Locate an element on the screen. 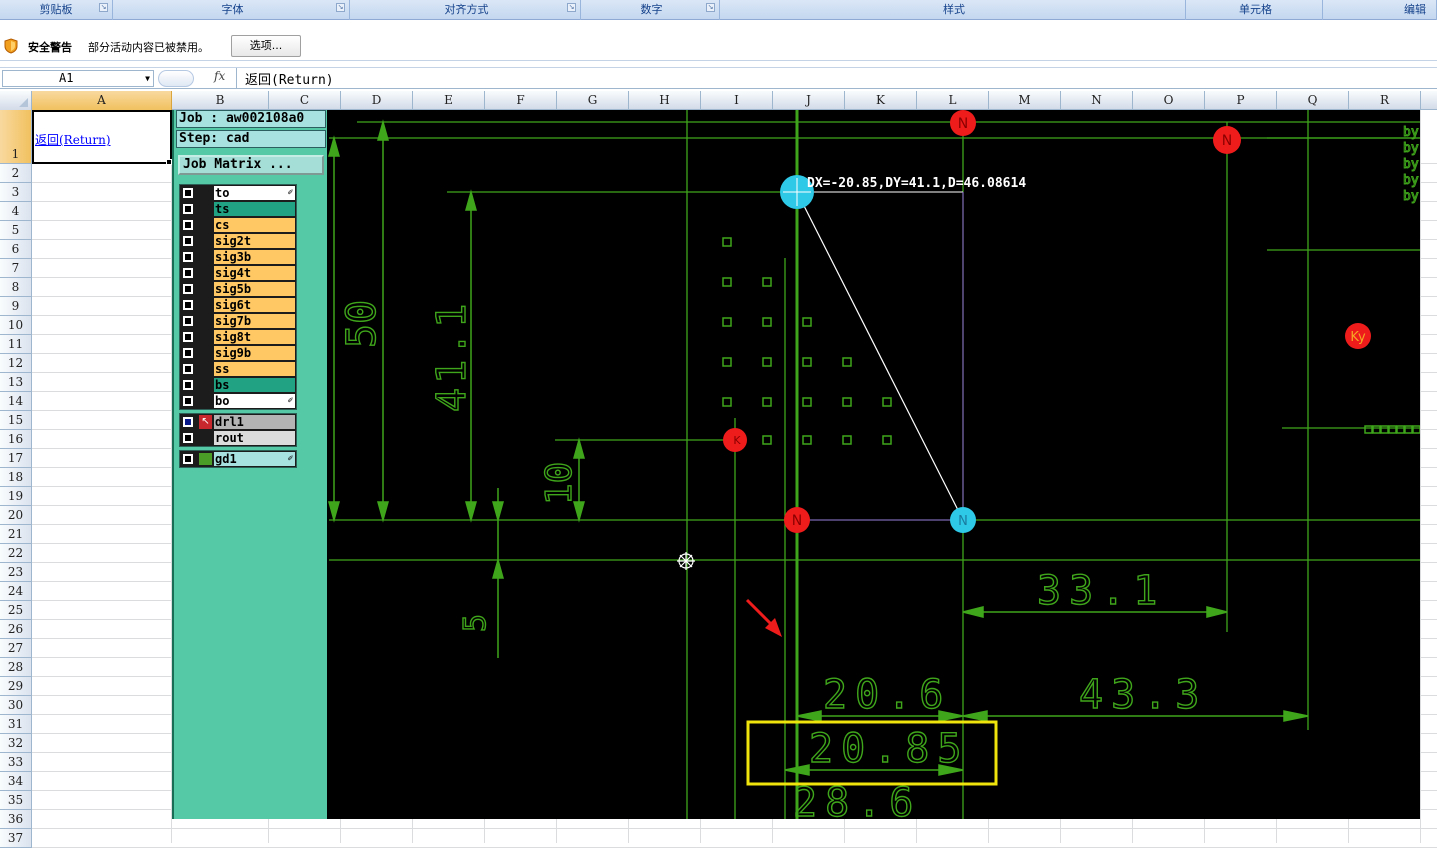 The image size is (1437, 848). ribbon-group-alignment: 对齐方式 ↘ is located at coordinates (467, 10).